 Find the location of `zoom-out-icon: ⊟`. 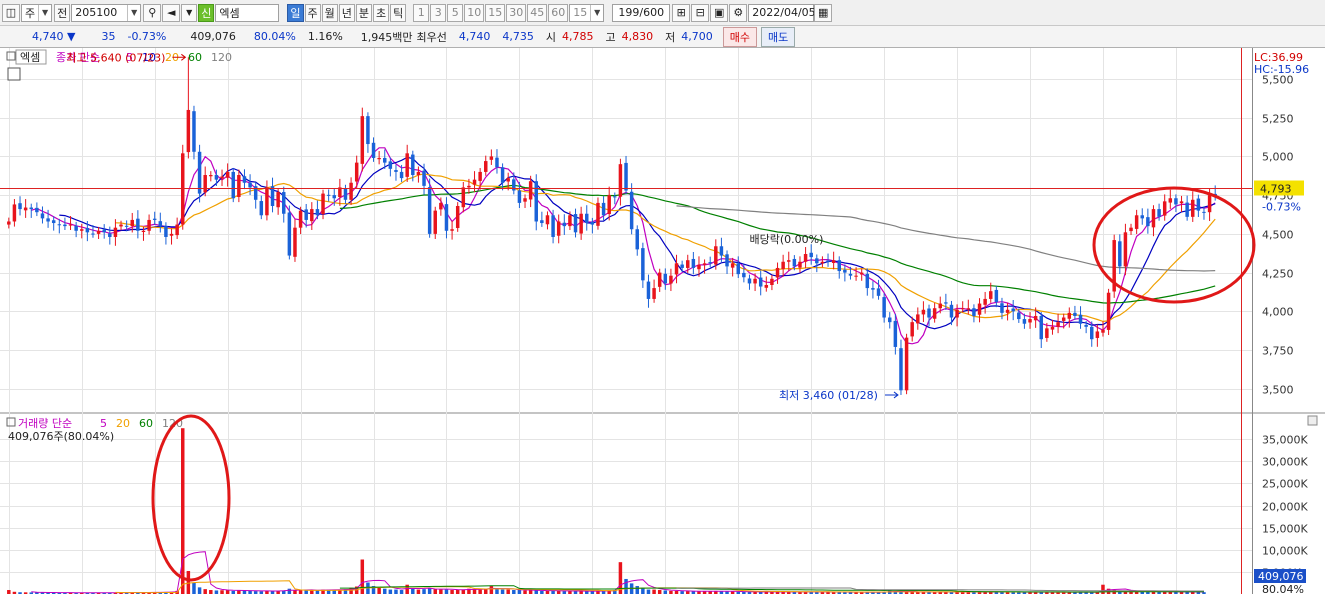

zoom-out-icon: ⊟ is located at coordinates (700, 12).